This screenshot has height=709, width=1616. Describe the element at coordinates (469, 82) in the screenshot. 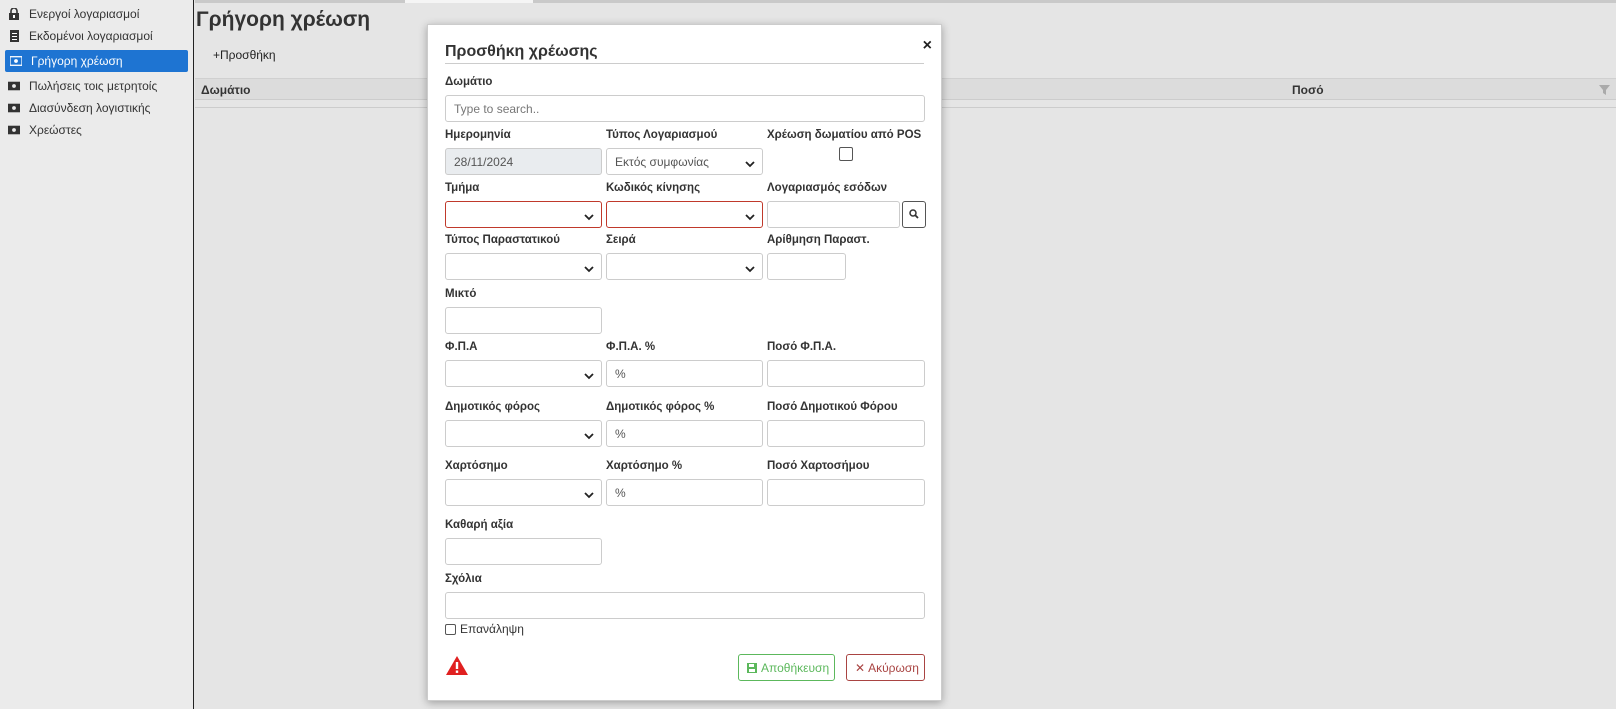

I see `room-label: Δωμάτιο` at that location.